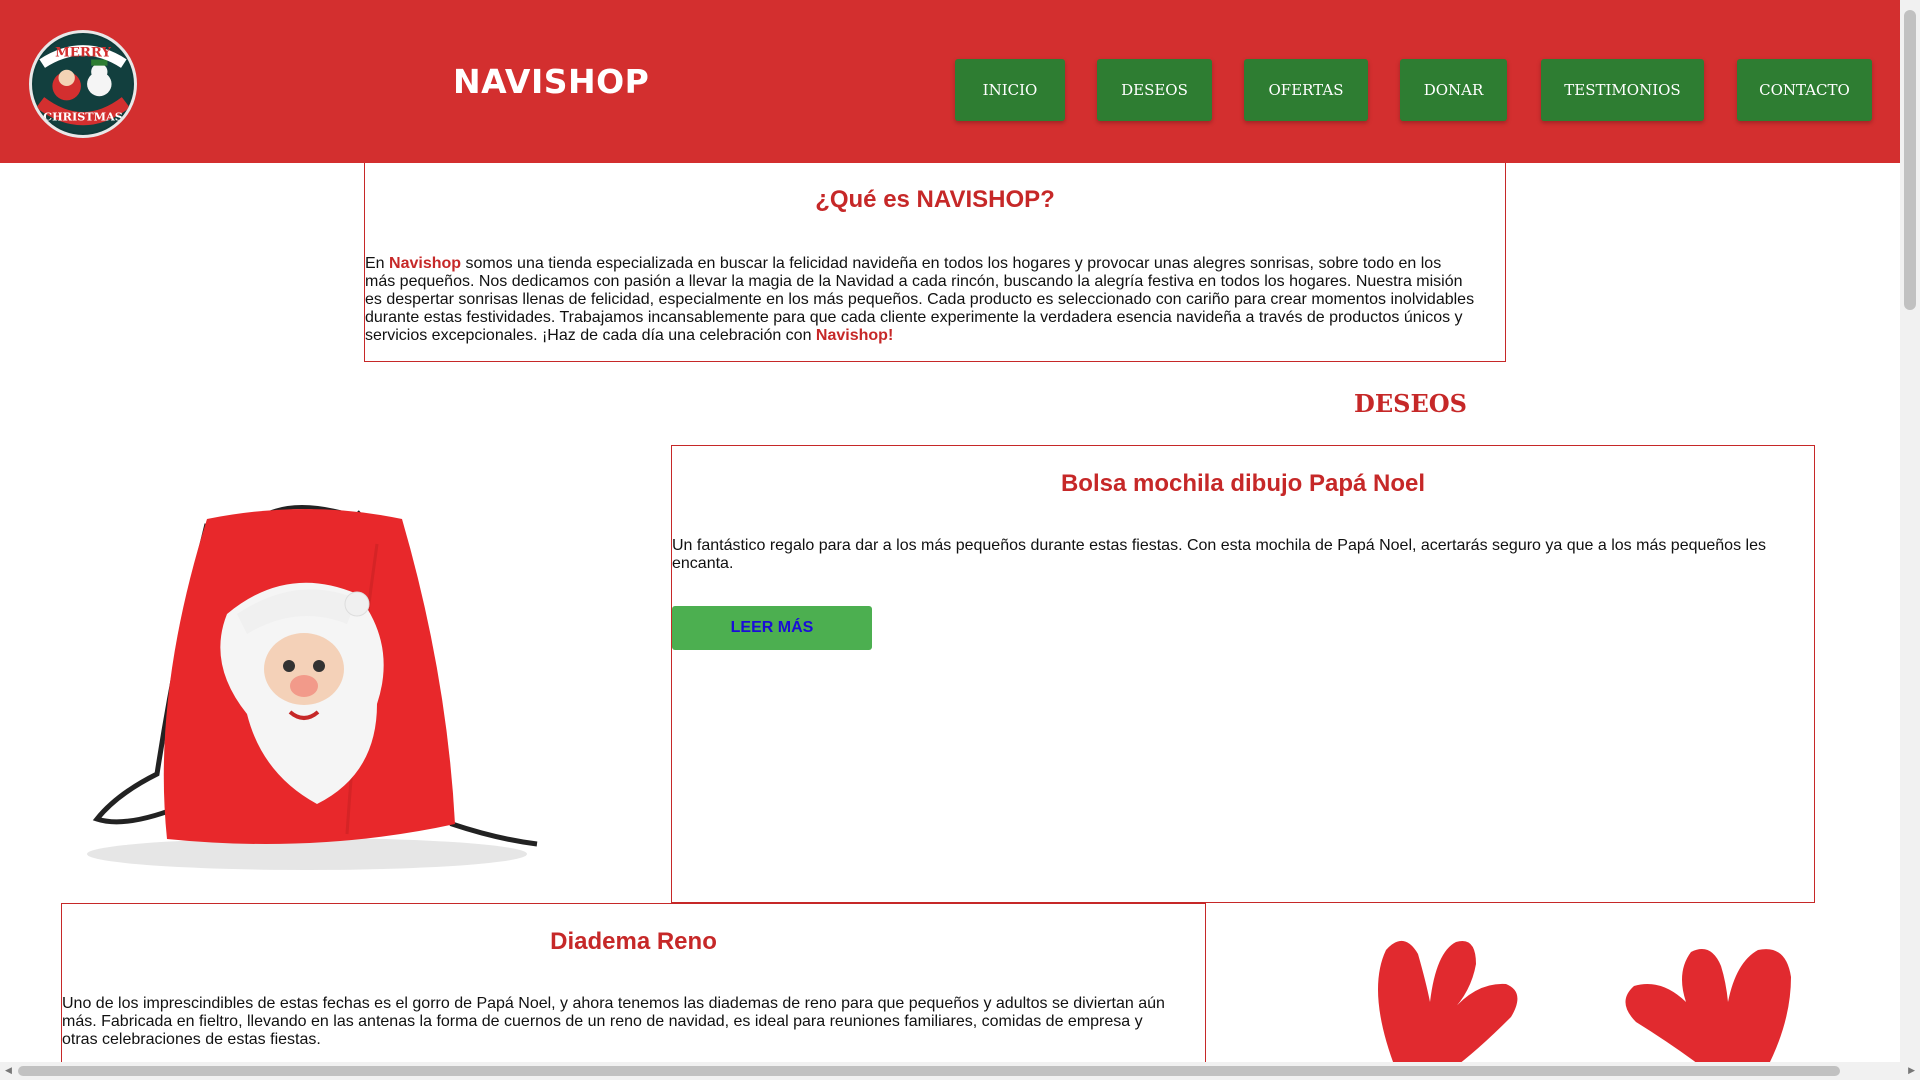 Image resolution: width=1920 pixels, height=1080 pixels. Describe the element at coordinates (1523, 986) in the screenshot. I see `reindeer-headband-image` at that location.